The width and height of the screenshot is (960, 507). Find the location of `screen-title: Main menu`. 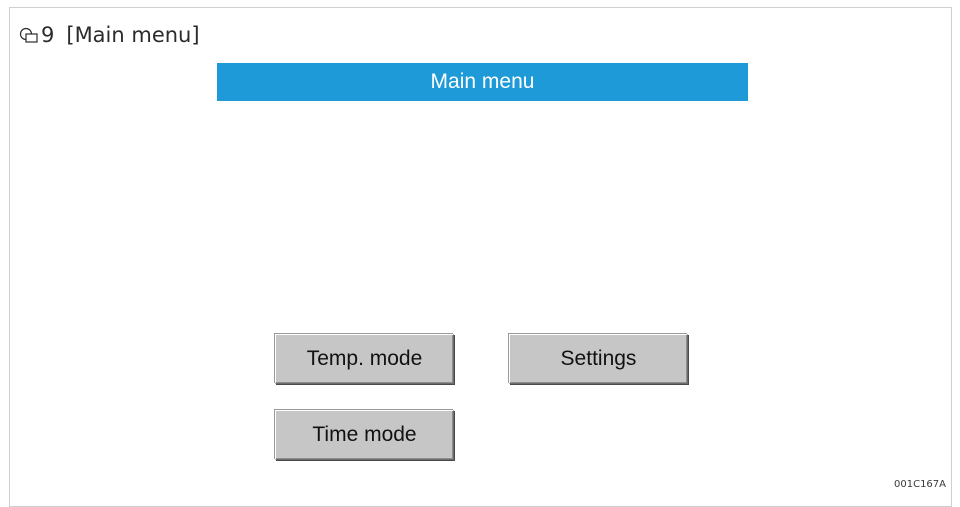

screen-title: Main menu is located at coordinates (482, 81).